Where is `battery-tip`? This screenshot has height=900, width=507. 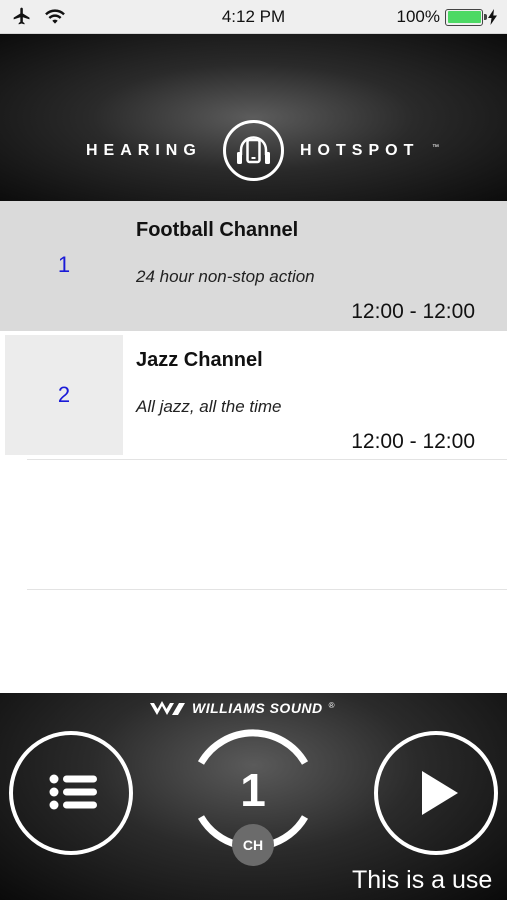 battery-tip is located at coordinates (485, 16).